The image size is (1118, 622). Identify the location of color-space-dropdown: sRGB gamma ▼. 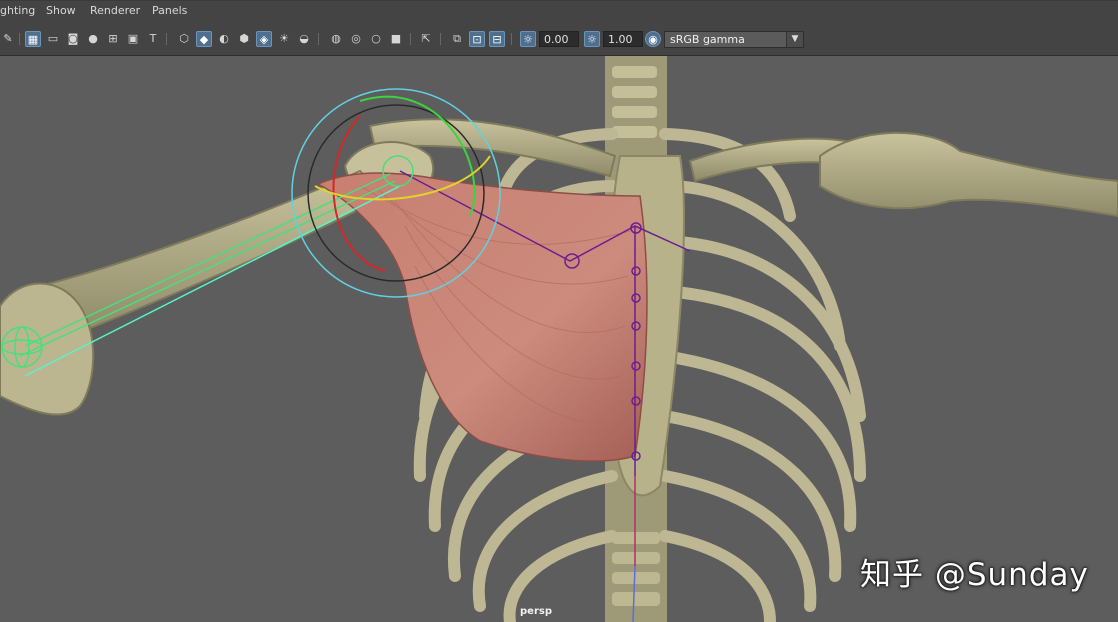
(734, 39).